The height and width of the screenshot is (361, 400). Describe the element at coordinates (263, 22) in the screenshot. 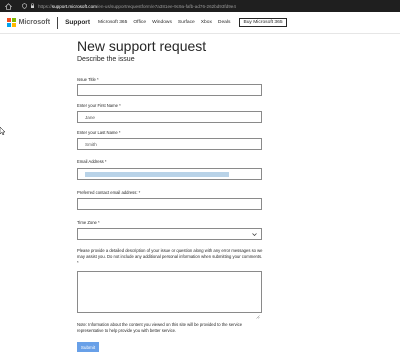

I see `buy-microsoft-365-button: Buy Microsoft 365` at that location.